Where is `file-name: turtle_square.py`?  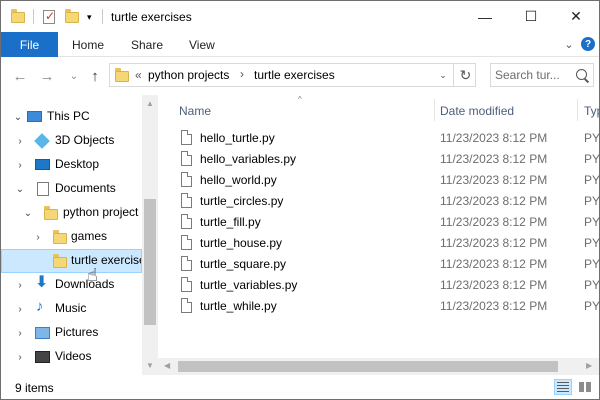
file-name: turtle_square.py is located at coordinates (243, 264).